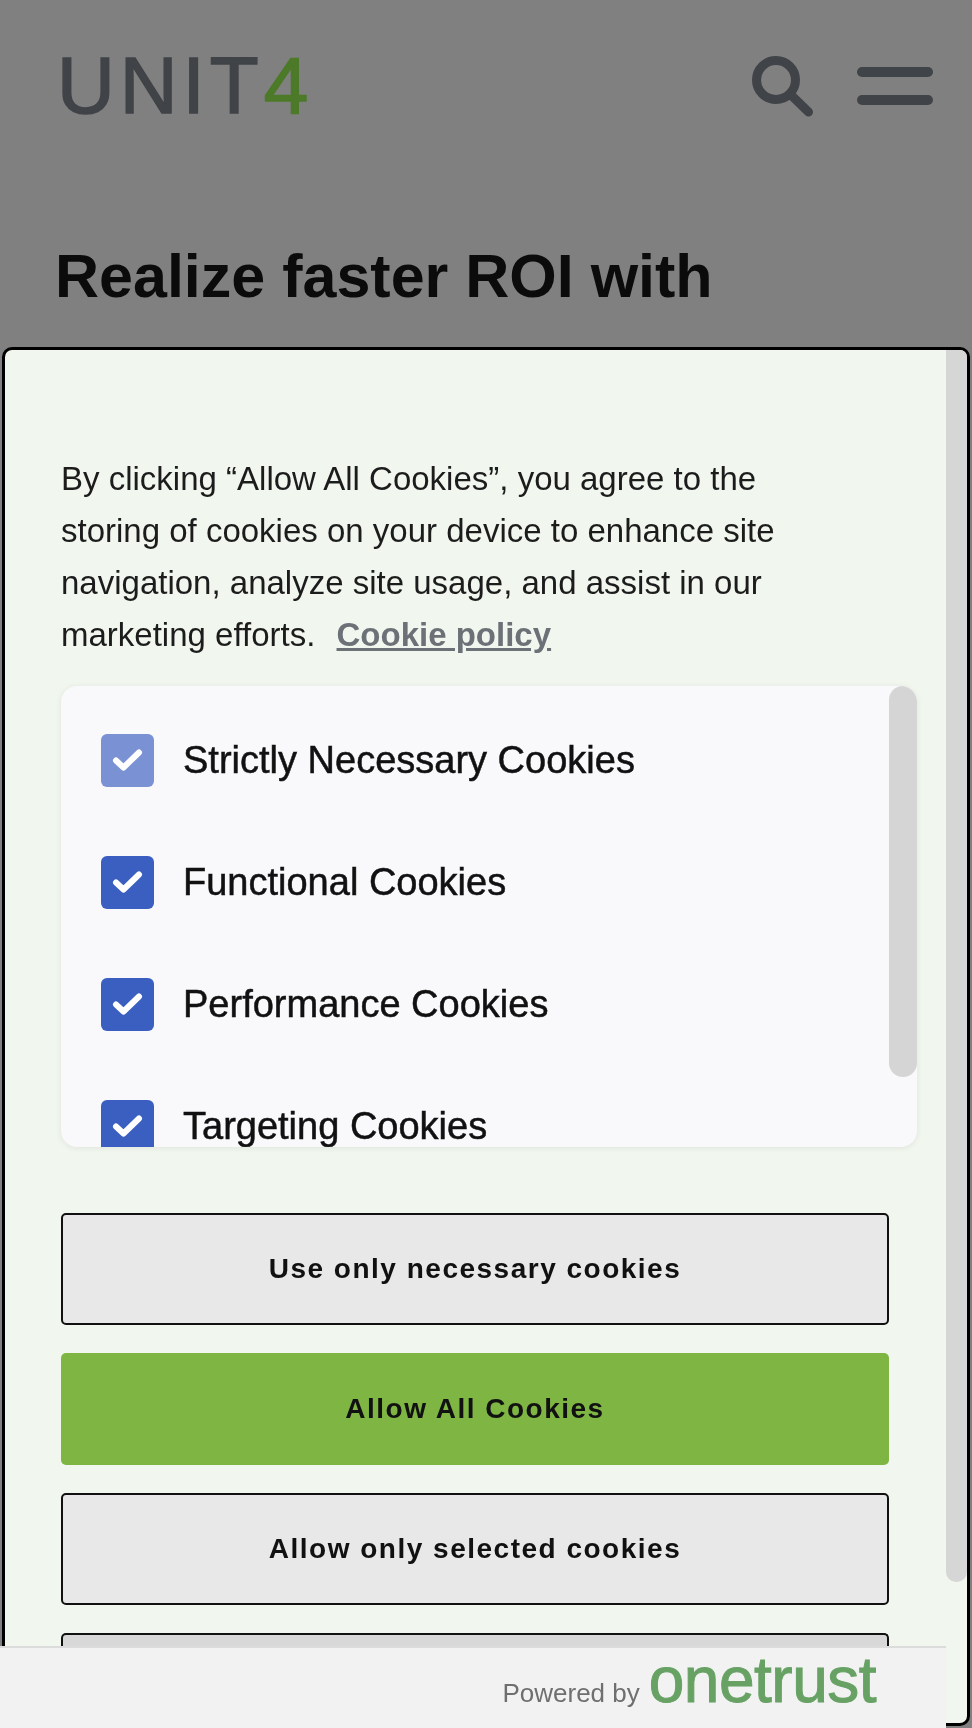  Describe the element at coordinates (418, 557) in the screenshot. I see `consent-text: By clicking “Allow All Cookies”, you agree to the storing of cookies on your device to enhance site navigation, analyze site usage, and assist in our marketing efforts. Cookie policy` at that location.